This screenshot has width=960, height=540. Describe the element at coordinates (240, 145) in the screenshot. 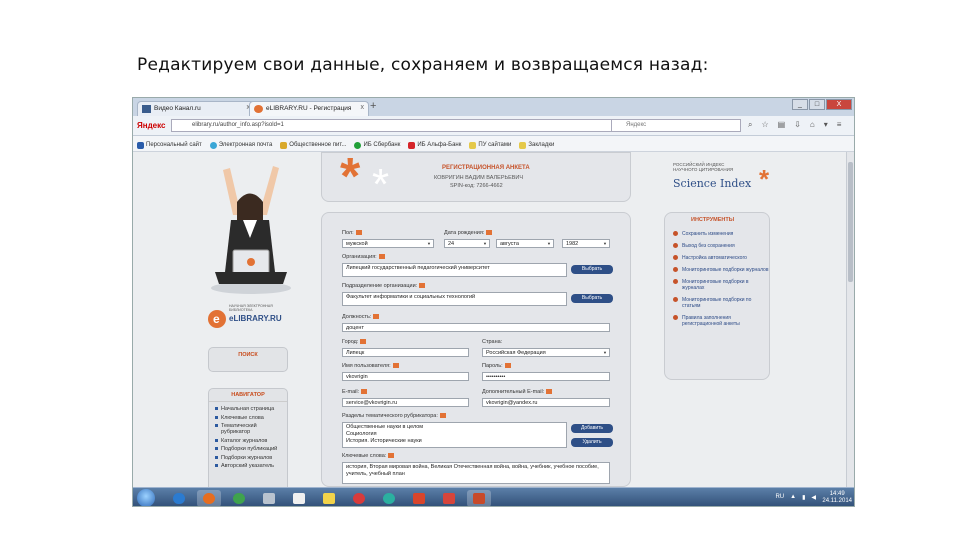

I see `bookmark-mail: Электронная почта` at that location.